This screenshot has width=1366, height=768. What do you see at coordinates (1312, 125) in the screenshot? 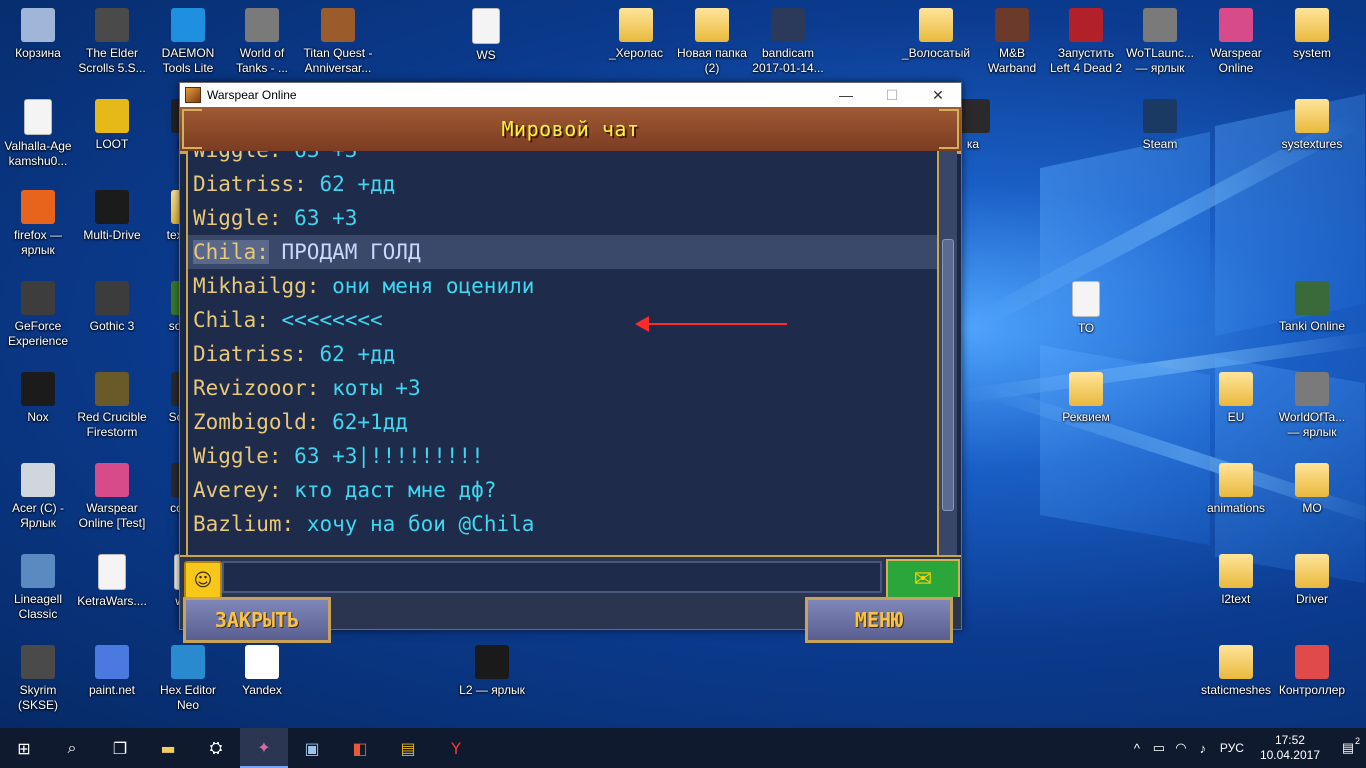
I see `desktop-icon: systextures` at bounding box center [1312, 125].